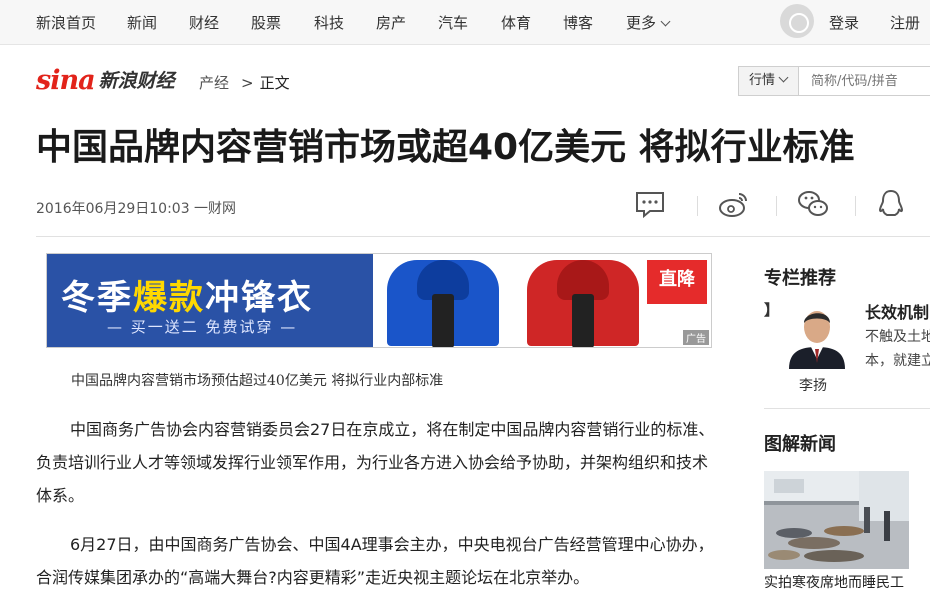 The width and height of the screenshot is (930, 599). Describe the element at coordinates (836, 520) in the screenshot. I see `photo-news-image` at that location.